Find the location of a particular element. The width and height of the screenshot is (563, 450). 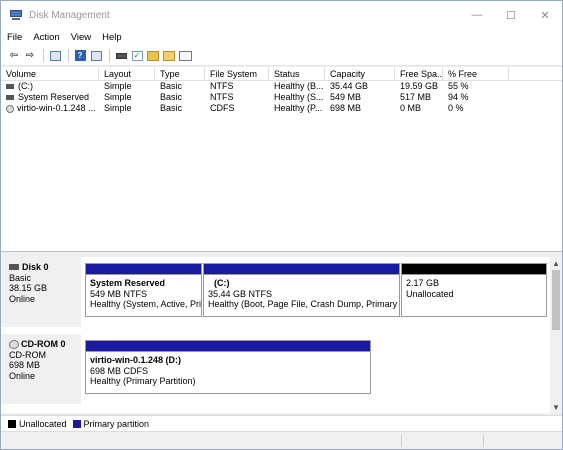

disk-name: Disk 0 is located at coordinates (35, 267).